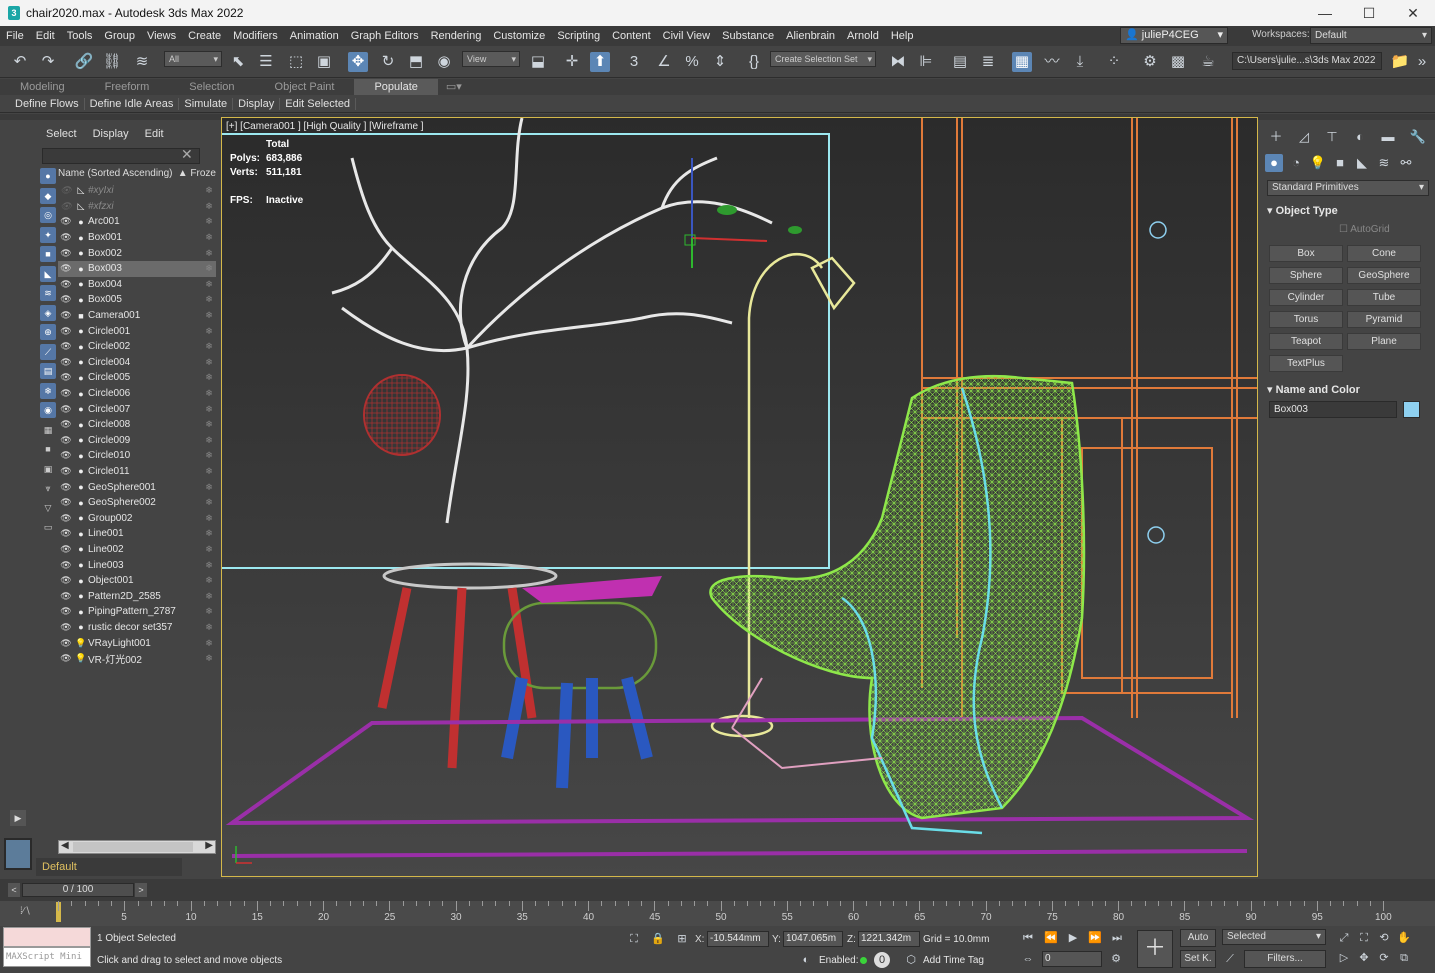  I want to click on clear-search-icon: ✕, so click(187, 154).